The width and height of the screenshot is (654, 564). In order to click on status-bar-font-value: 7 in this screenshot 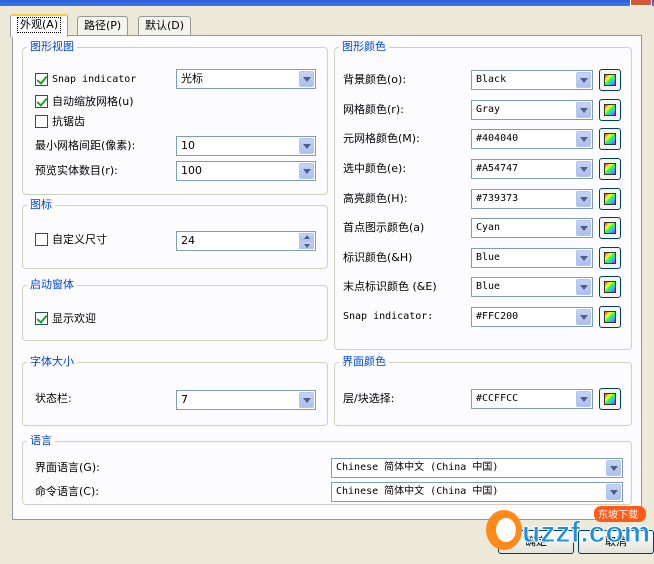, I will do `click(184, 399)`.